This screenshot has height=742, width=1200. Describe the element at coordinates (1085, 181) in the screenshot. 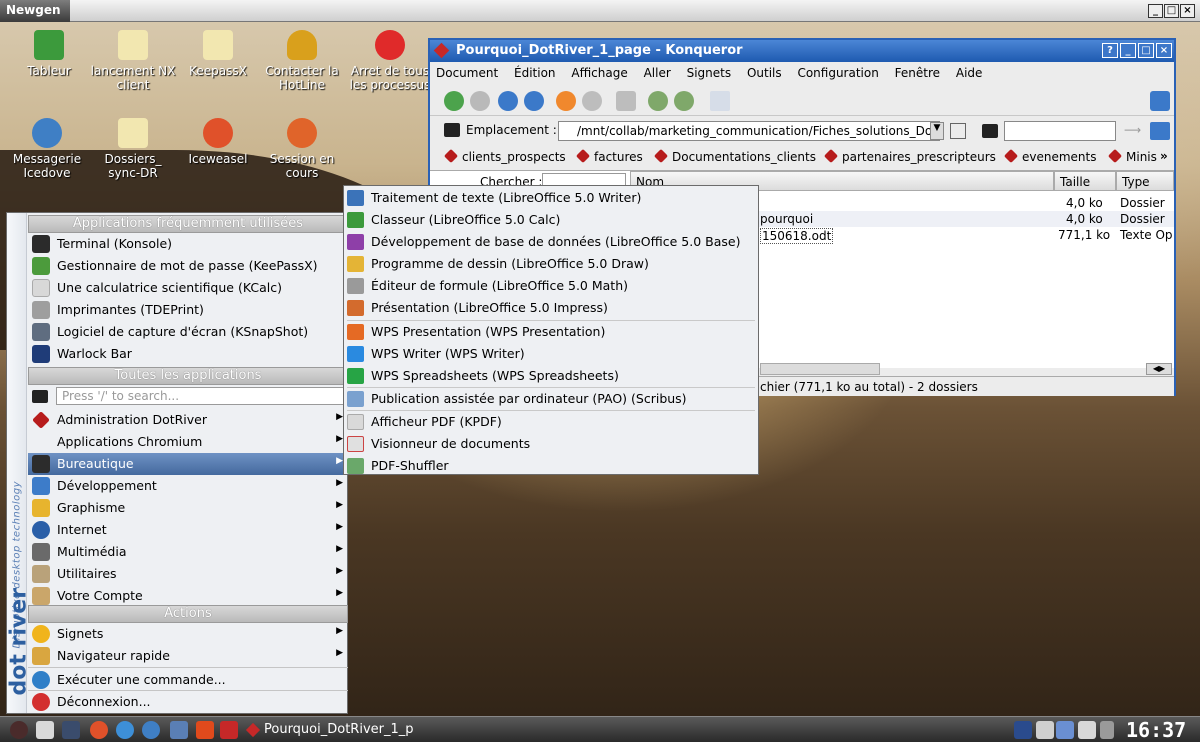

I see `column-header-size: Taille` at that location.